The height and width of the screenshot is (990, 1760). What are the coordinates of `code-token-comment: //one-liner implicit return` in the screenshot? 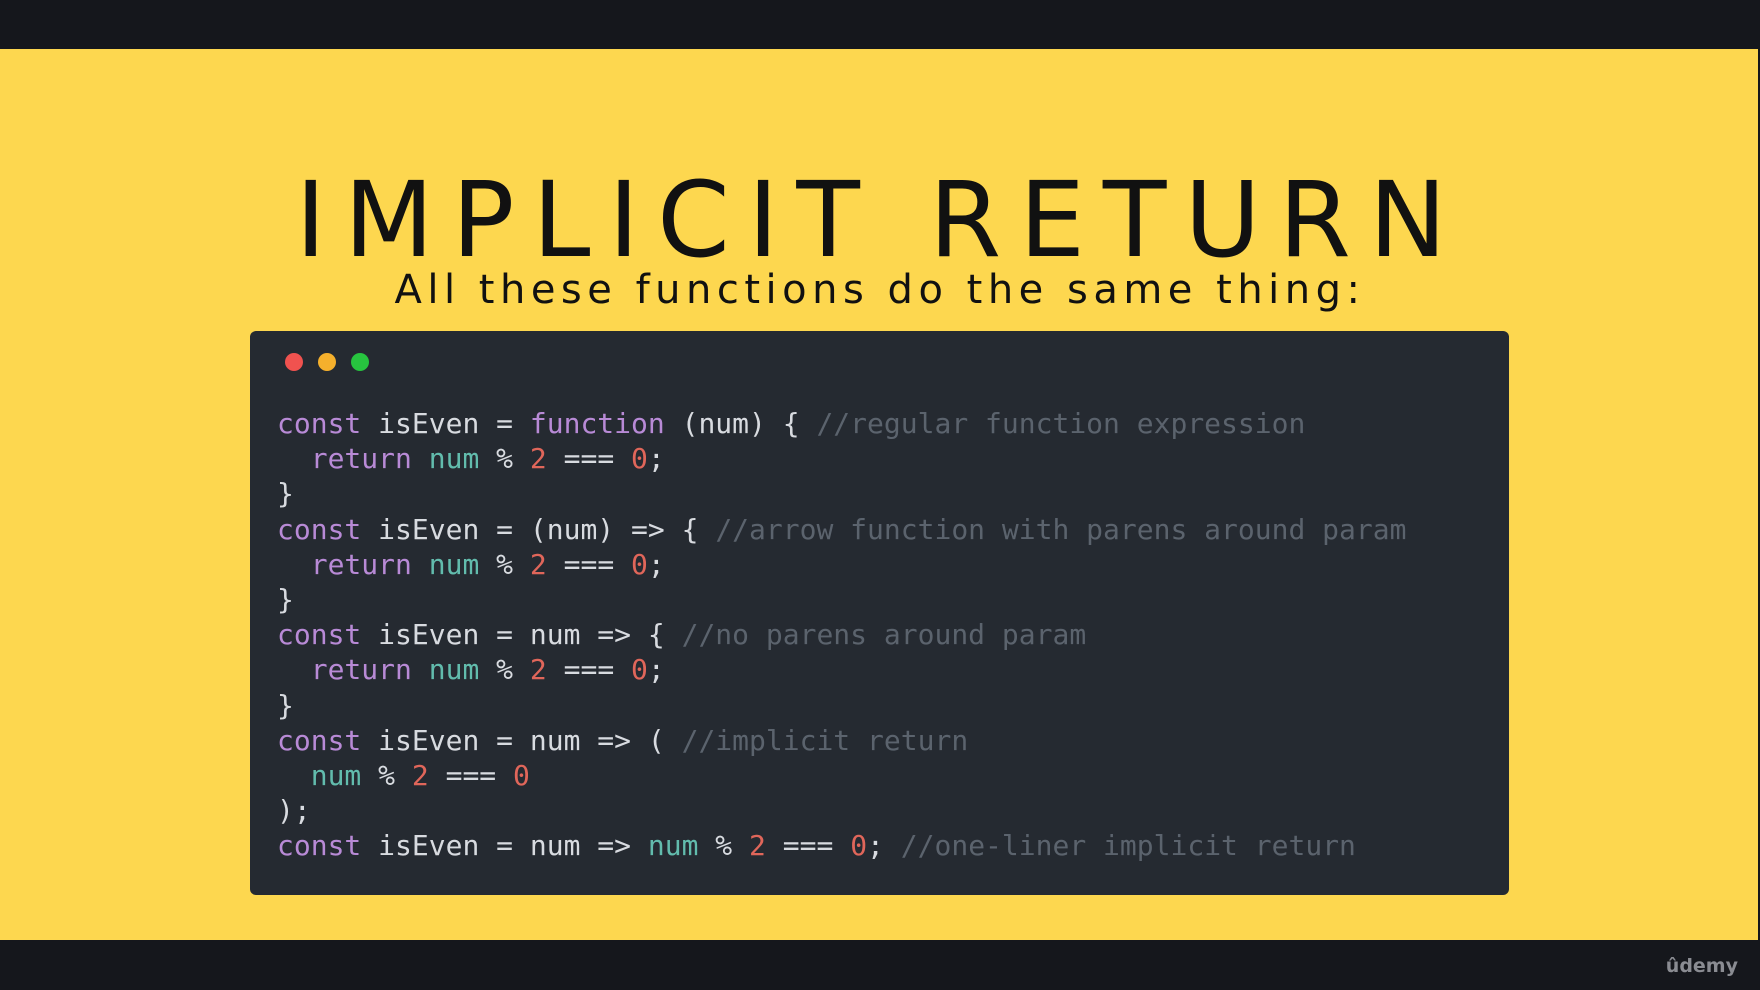 It's located at (1128, 846).